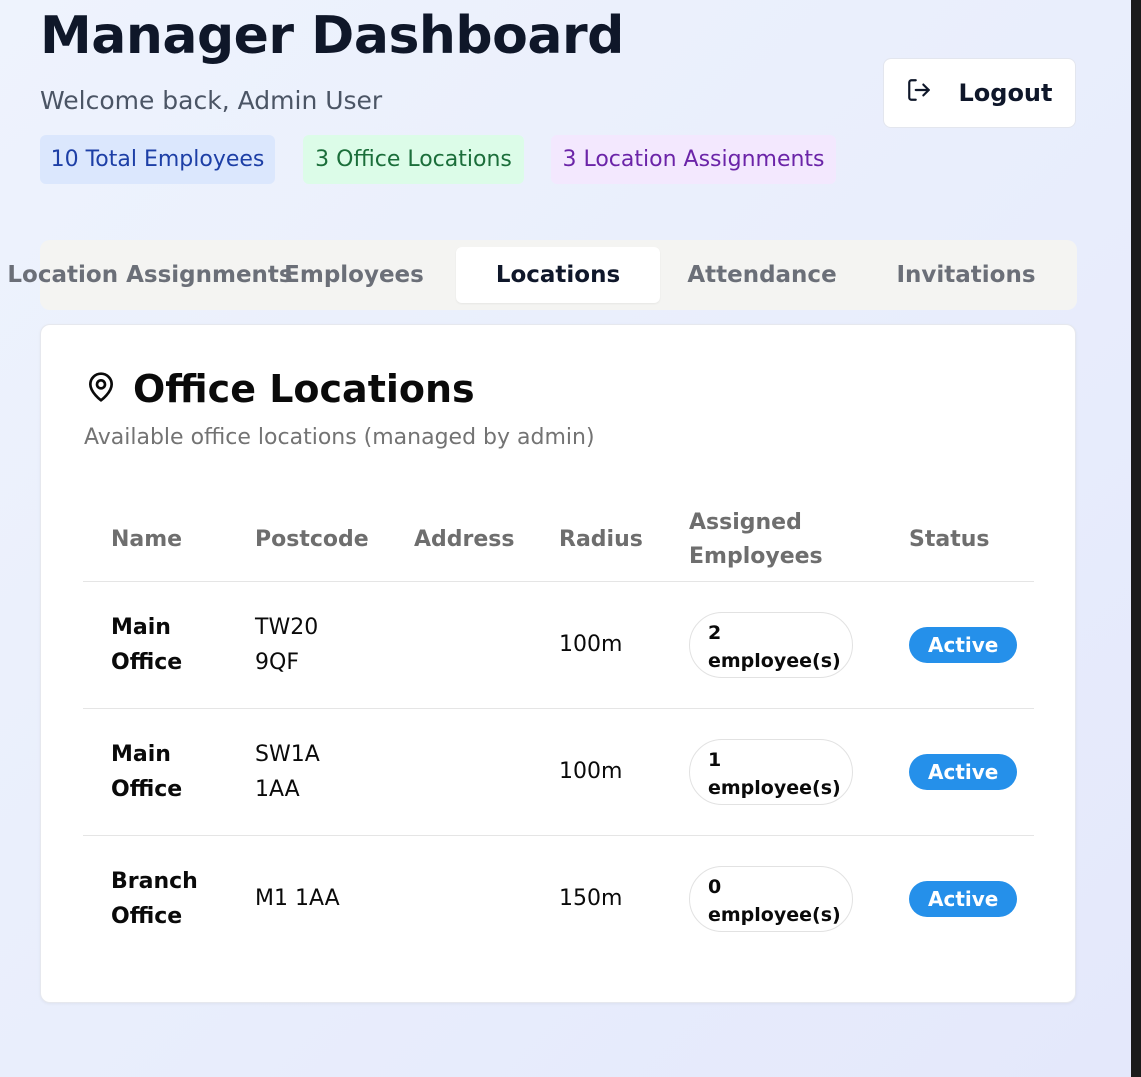  What do you see at coordinates (334, 772) in the screenshot?
I see `location-postcode: SW1A 1AA` at bounding box center [334, 772].